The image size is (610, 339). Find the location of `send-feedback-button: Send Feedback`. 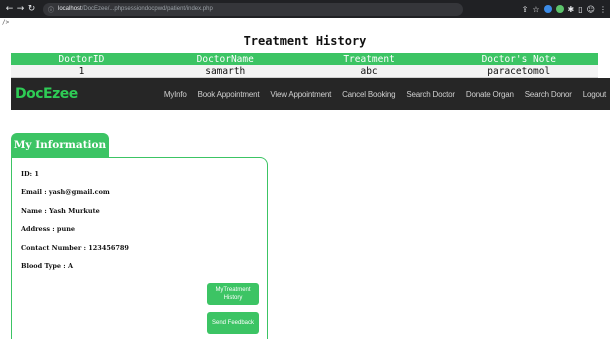

send-feedback-button: Send Feedback is located at coordinates (233, 323).